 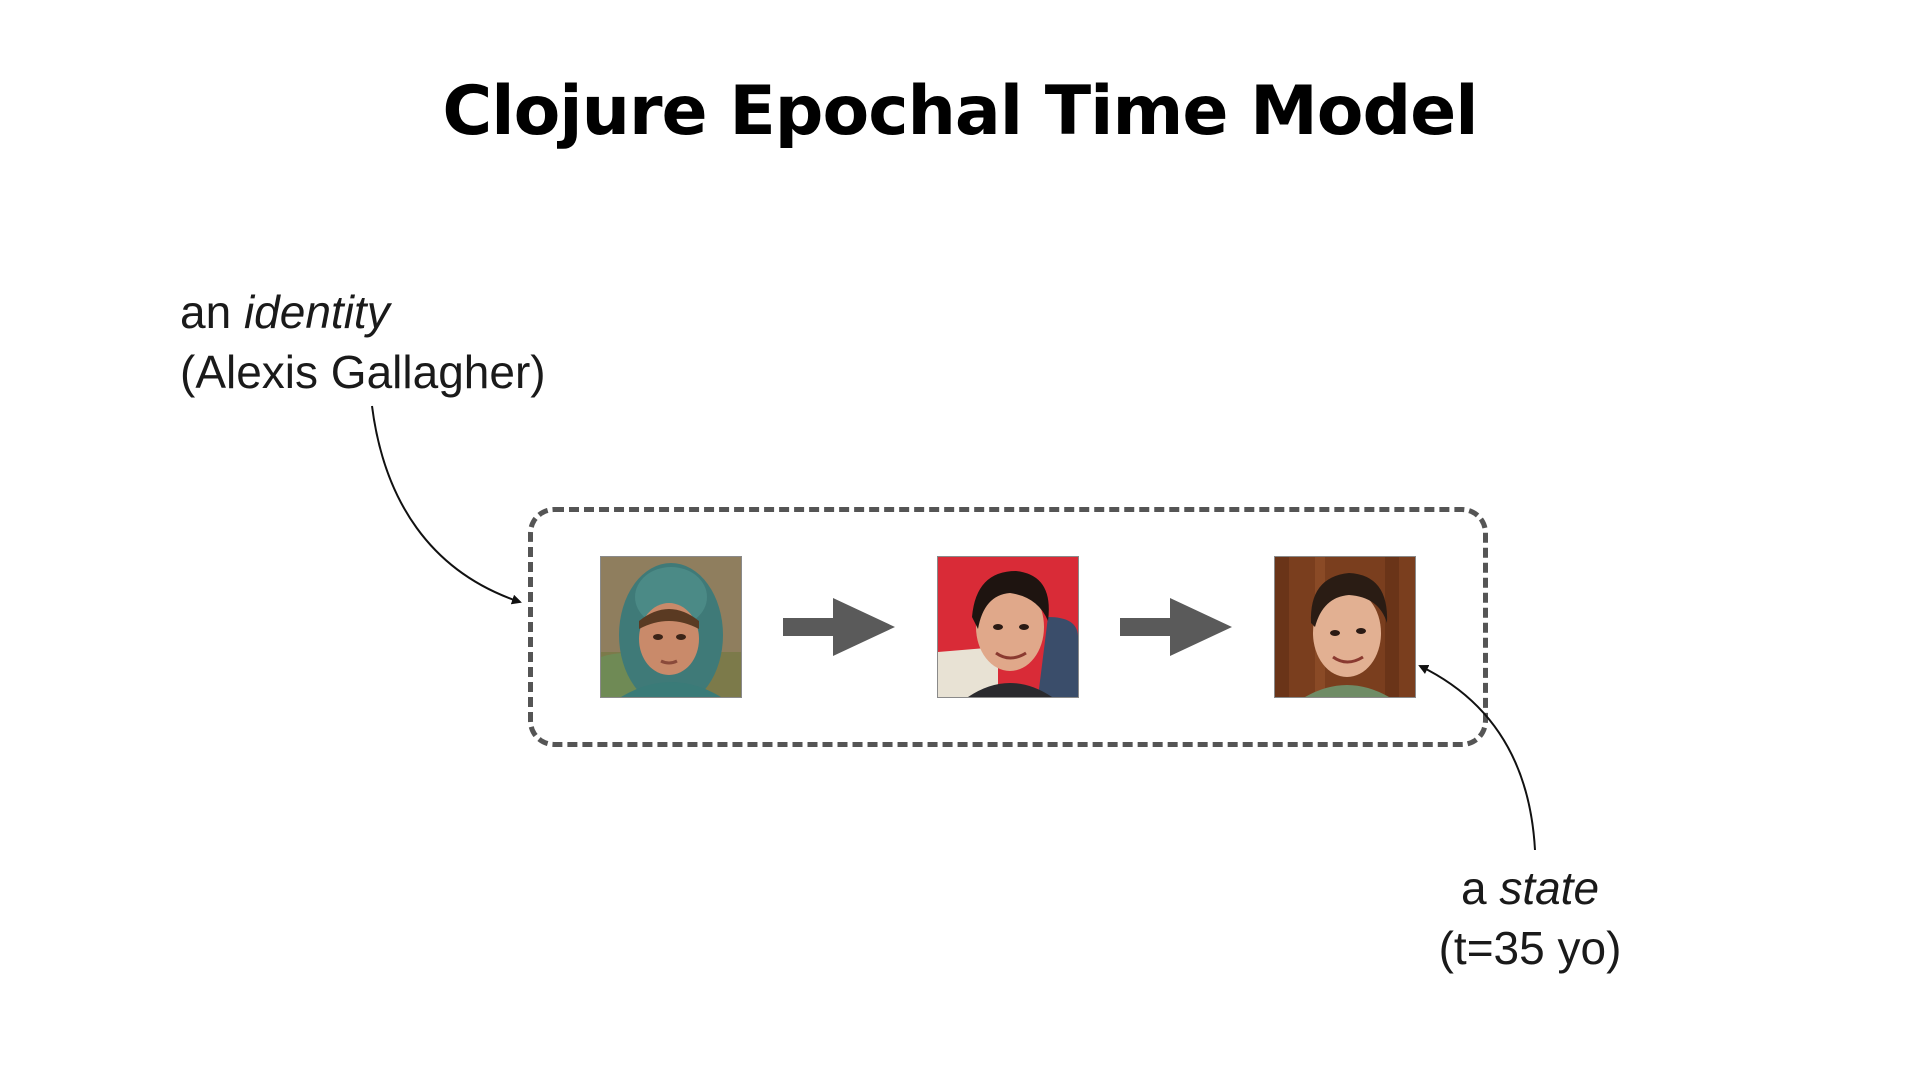 I want to click on identity-callout-arrow, so click(x=446, y=505).